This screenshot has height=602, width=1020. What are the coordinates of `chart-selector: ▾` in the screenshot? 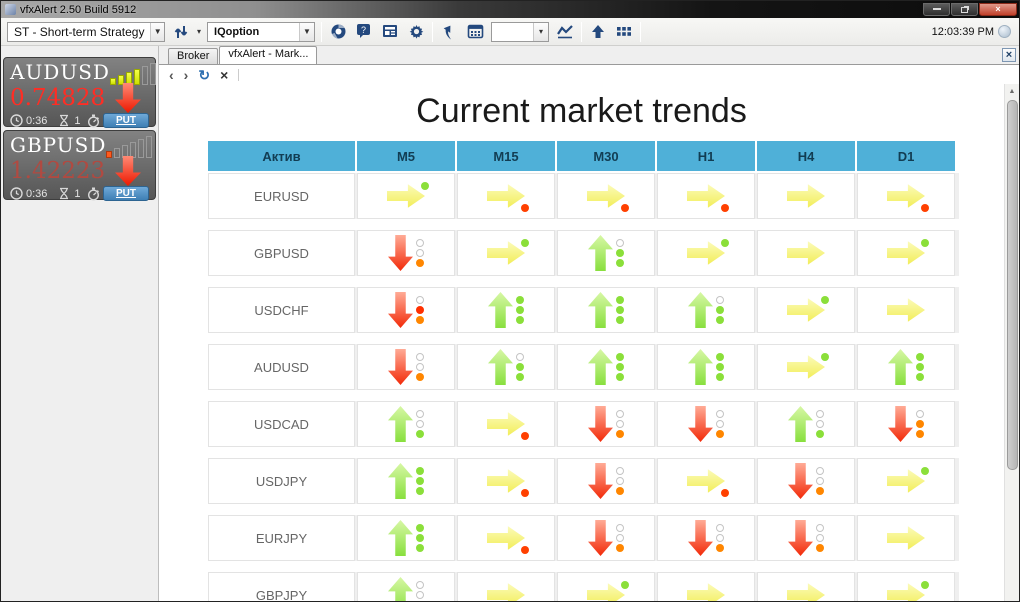 It's located at (520, 31).